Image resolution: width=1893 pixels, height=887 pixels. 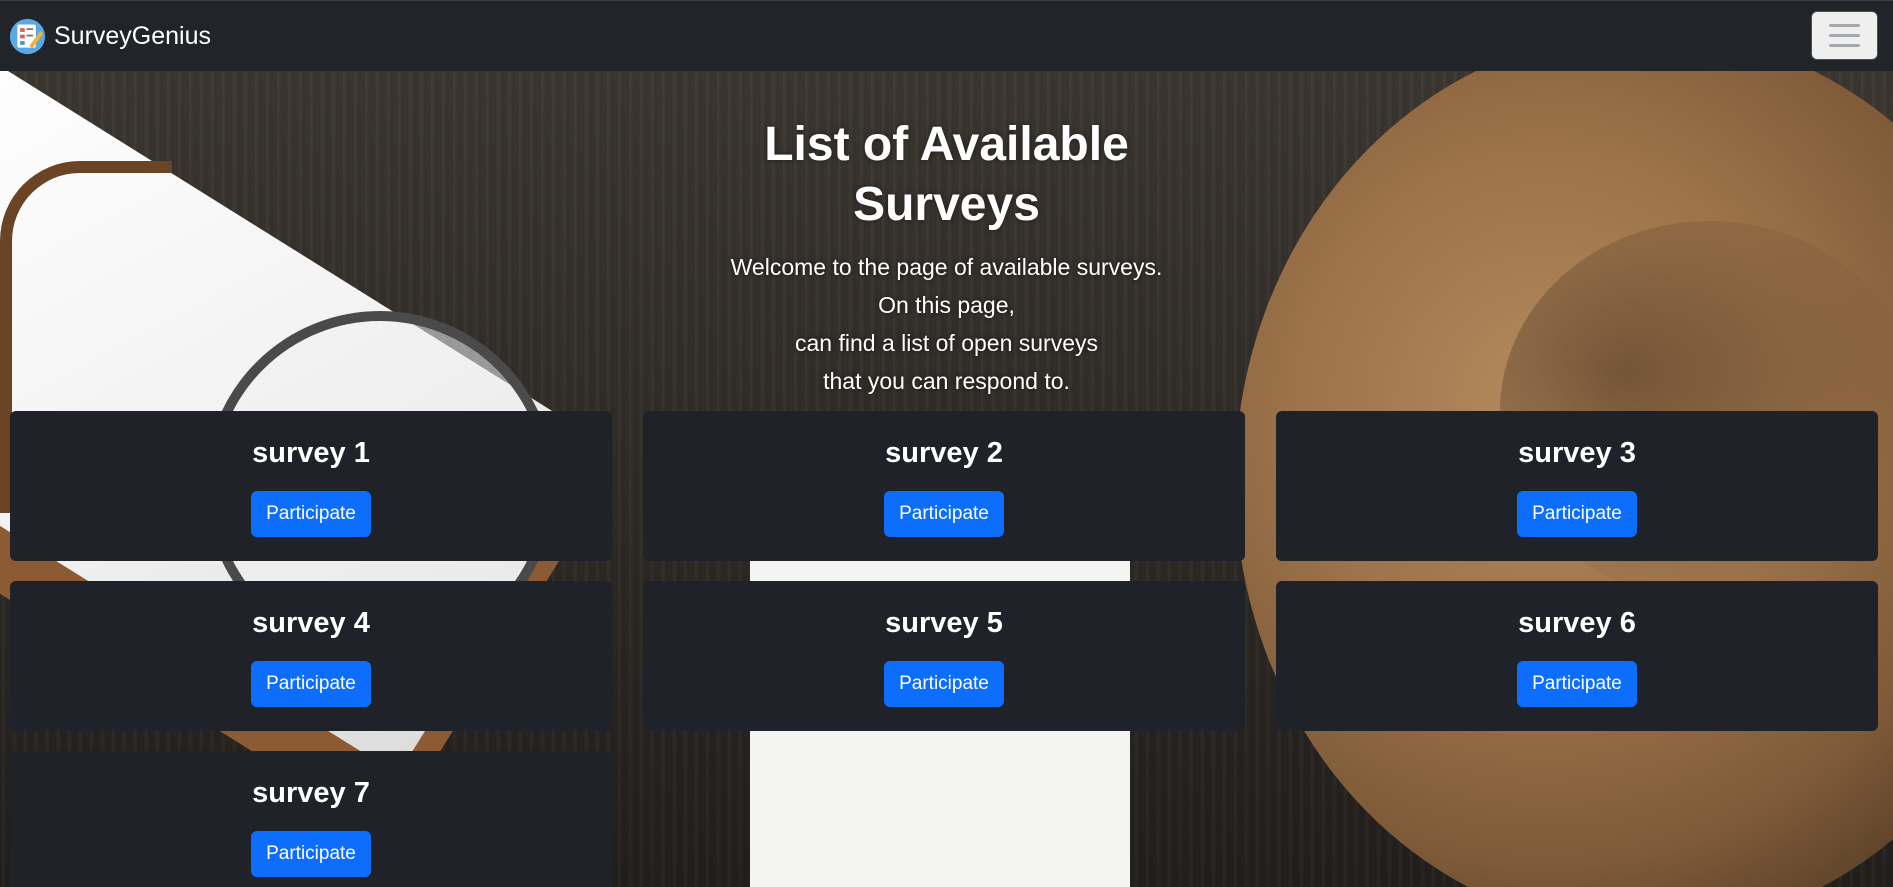 I want to click on survey-card: survey 7 Participate, so click(x=311, y=819).